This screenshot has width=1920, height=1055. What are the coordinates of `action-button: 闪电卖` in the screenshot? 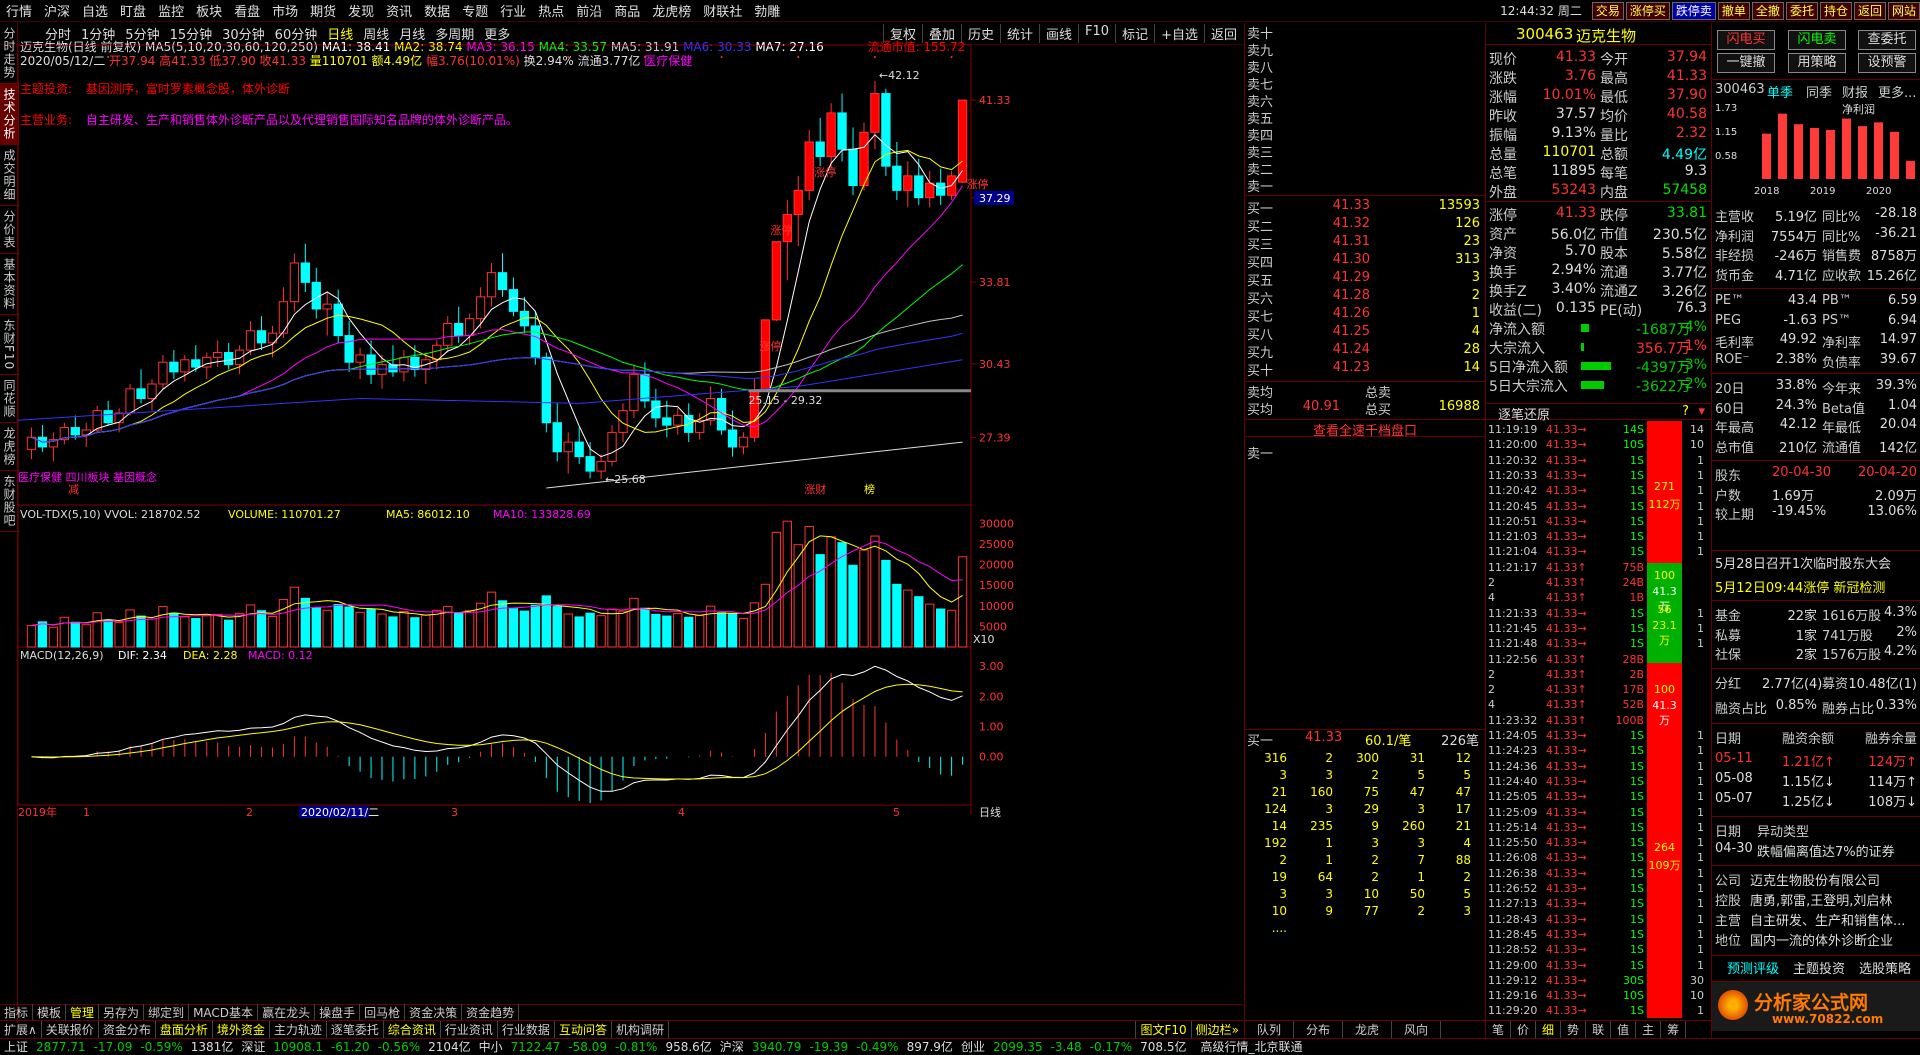 It's located at (1817, 40).